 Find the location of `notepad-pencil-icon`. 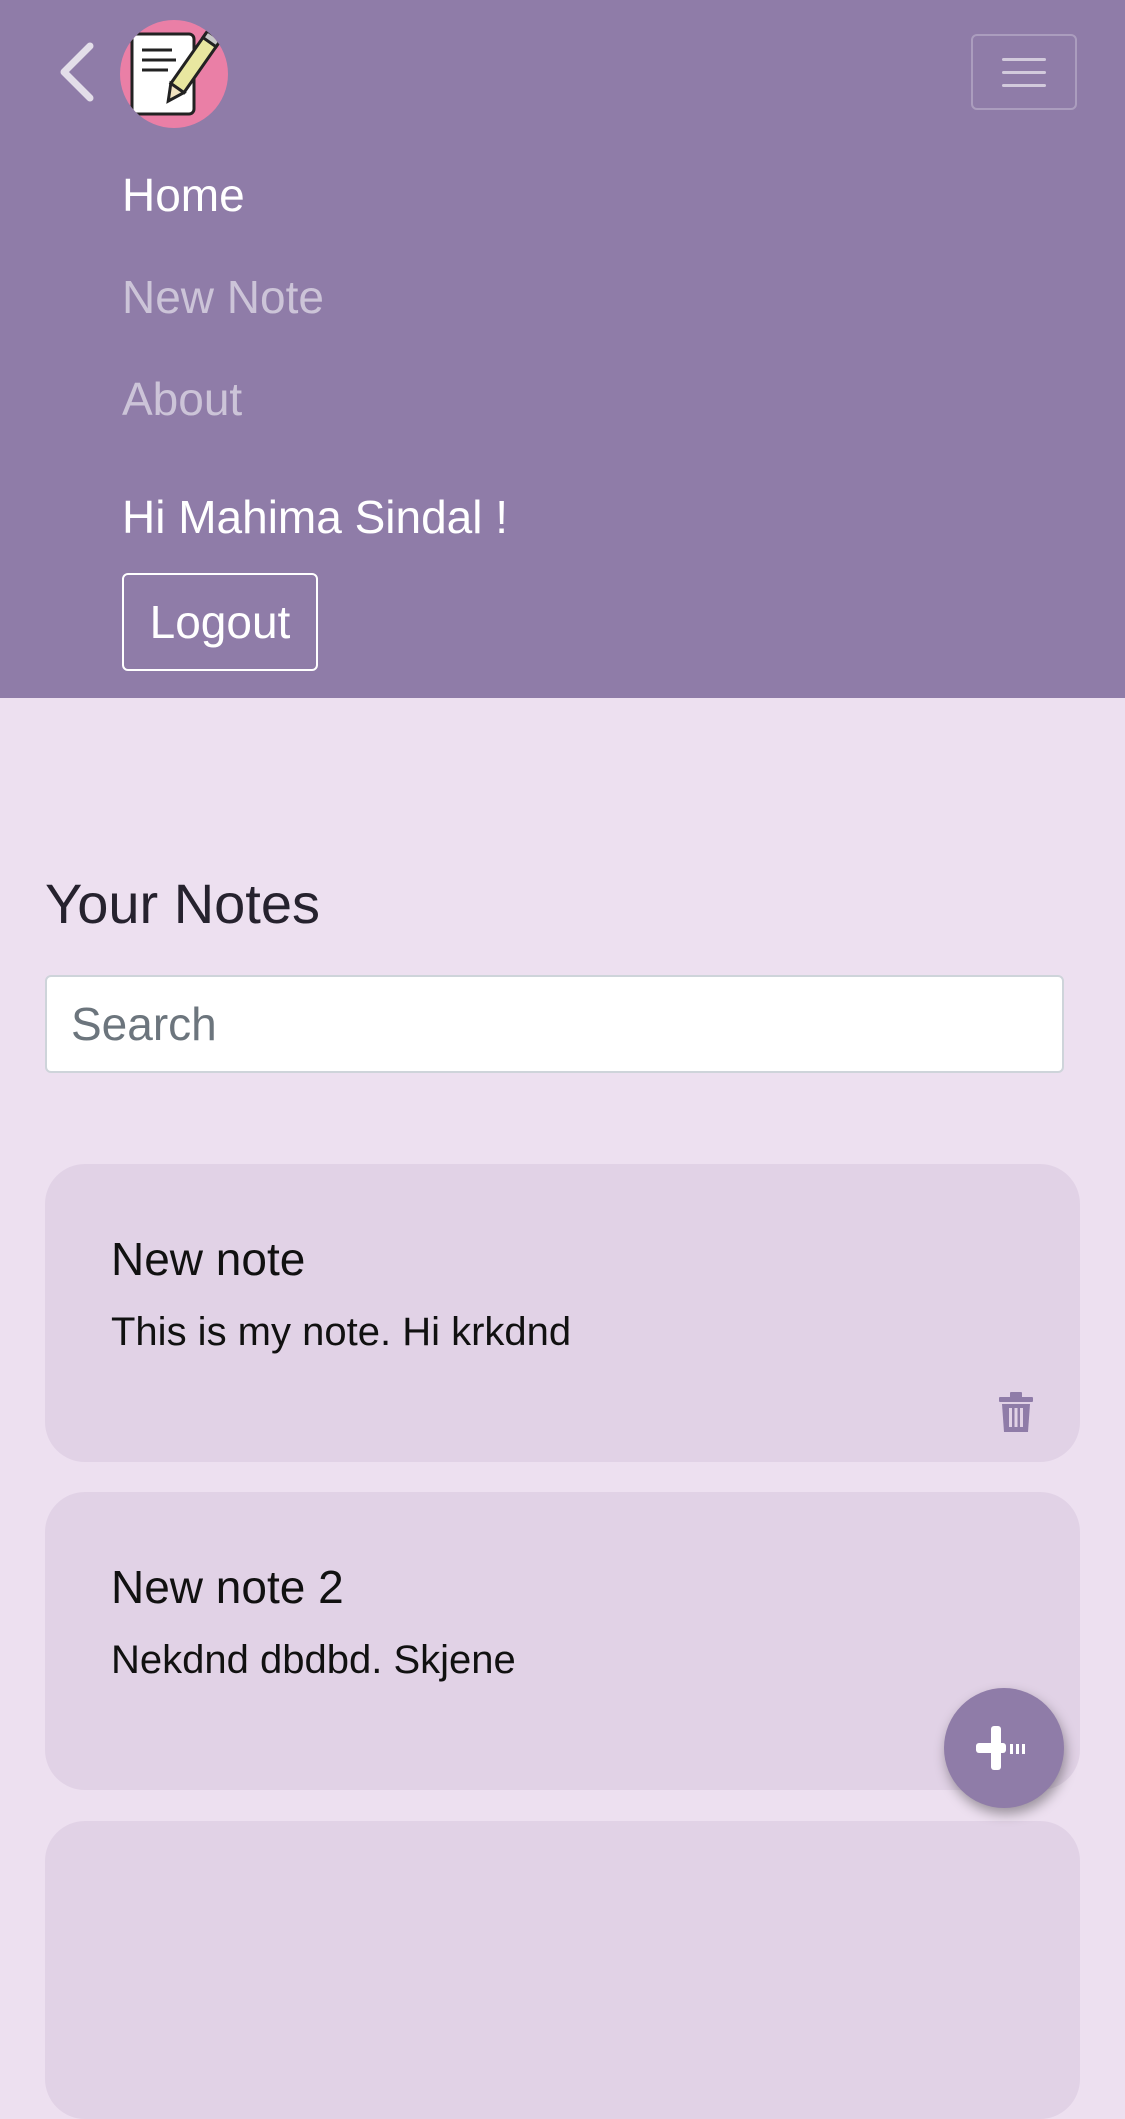

notepad-pencil-icon is located at coordinates (176, 72).